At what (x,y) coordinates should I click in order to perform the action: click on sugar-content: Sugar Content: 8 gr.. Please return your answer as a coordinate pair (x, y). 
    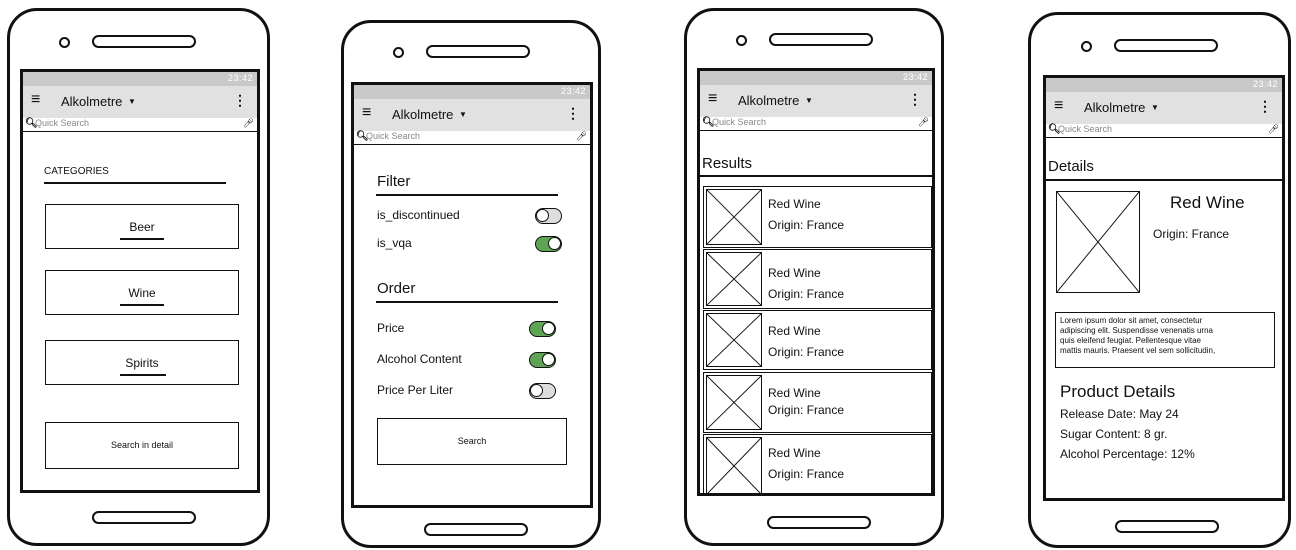
    Looking at the image, I should click on (1114, 434).